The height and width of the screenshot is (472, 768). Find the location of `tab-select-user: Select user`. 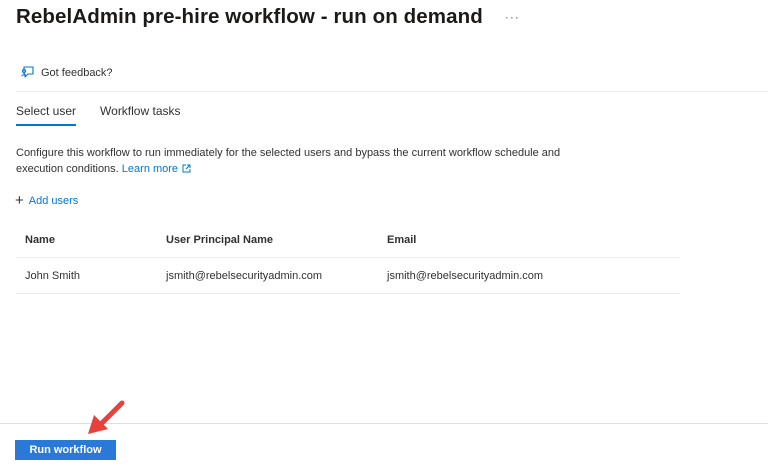

tab-select-user: Select user is located at coordinates (46, 115).